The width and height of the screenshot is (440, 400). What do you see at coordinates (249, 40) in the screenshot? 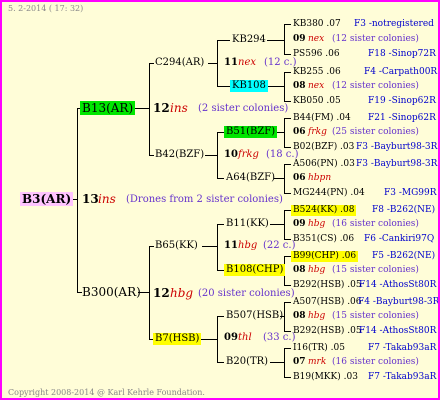
I see `node-kb294: KB294` at bounding box center [249, 40].